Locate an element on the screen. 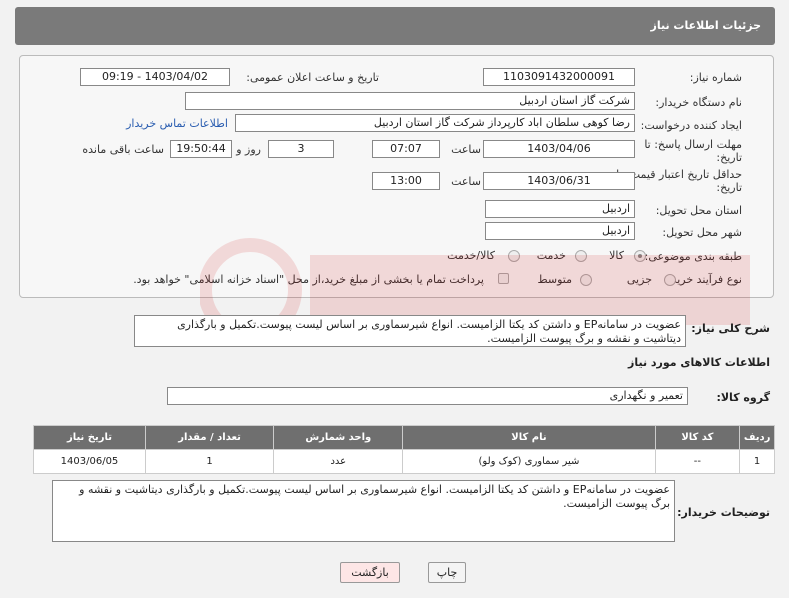  reply-deadline-label: مهلت ارسال پاسخ: تا is located at coordinates (693, 144).